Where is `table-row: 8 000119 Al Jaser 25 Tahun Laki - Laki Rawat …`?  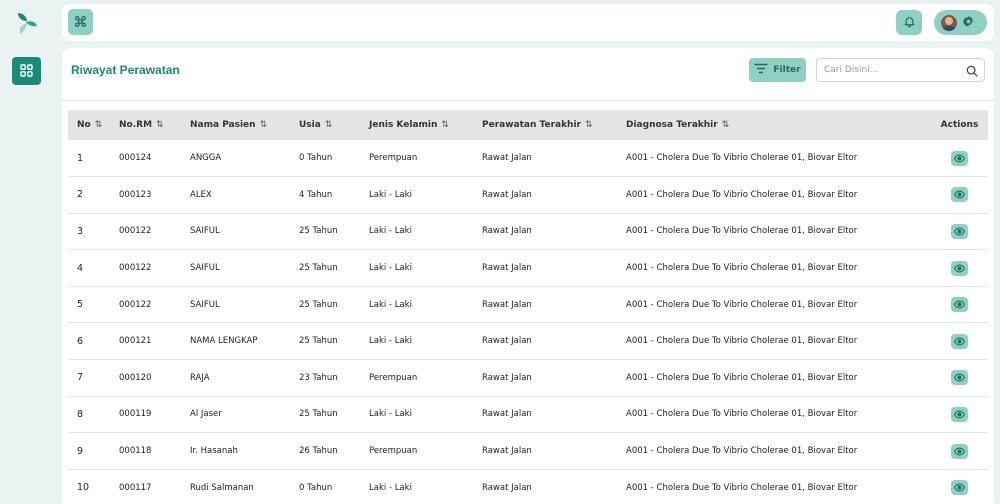
table-row: 8 000119 Al Jaser 25 Tahun Laki - Laki Rawat … is located at coordinates (528, 414).